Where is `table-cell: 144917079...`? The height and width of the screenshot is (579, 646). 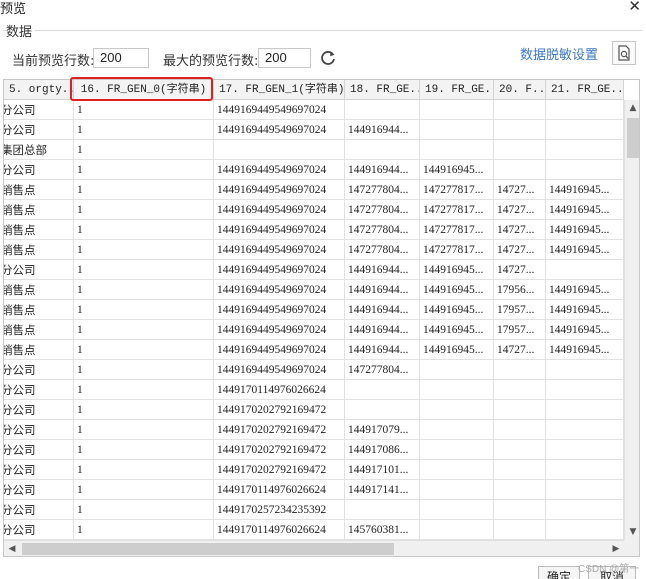
table-cell: 144917079... is located at coordinates (382, 430).